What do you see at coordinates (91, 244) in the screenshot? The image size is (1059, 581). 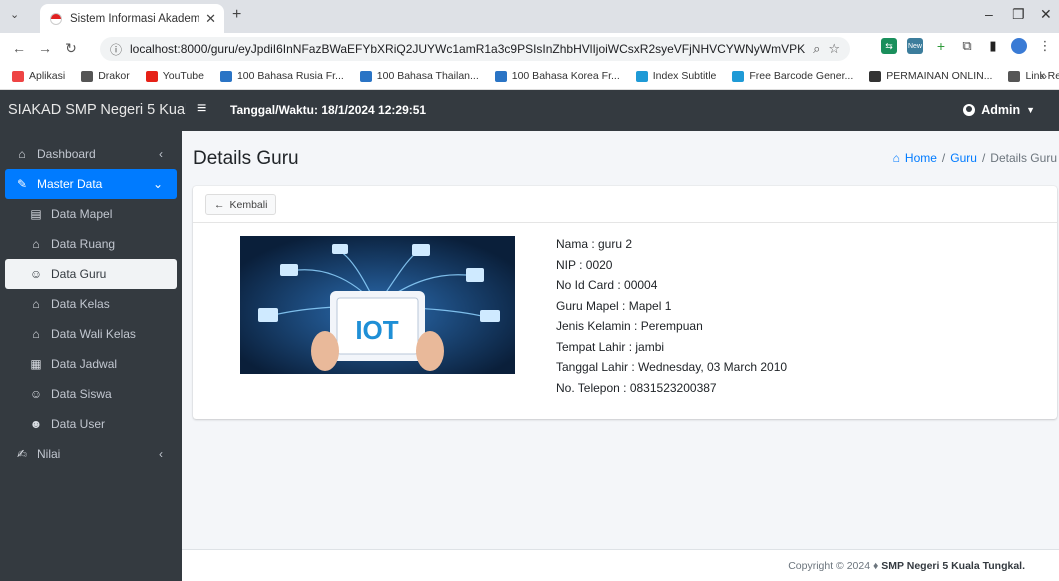 I see `sidebar-item-data-ruang: ⌂ Data Ruang` at bounding box center [91, 244].